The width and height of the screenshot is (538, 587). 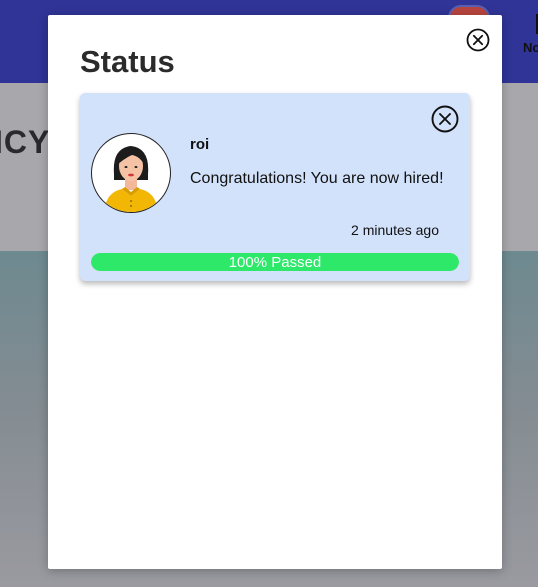 What do you see at coordinates (530, 47) in the screenshot?
I see `header-nav-link: No` at bounding box center [530, 47].